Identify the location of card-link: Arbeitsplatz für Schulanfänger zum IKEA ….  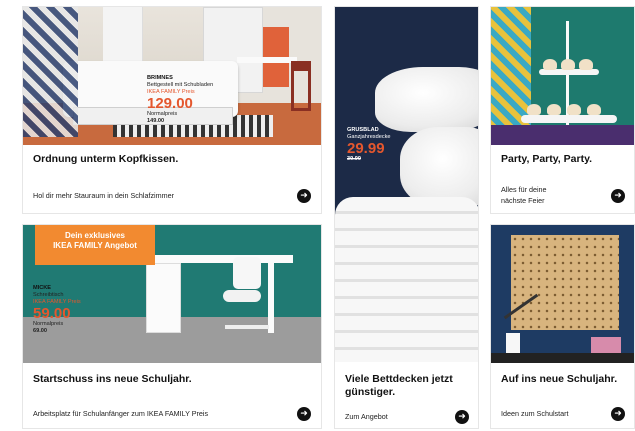
(120, 414).